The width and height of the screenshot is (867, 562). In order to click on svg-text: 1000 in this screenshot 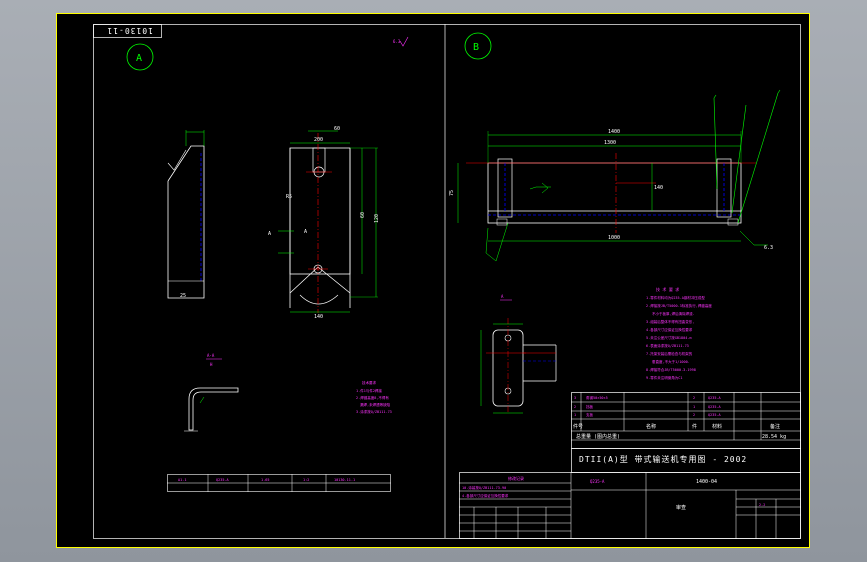, I will do `click(614, 238)`.